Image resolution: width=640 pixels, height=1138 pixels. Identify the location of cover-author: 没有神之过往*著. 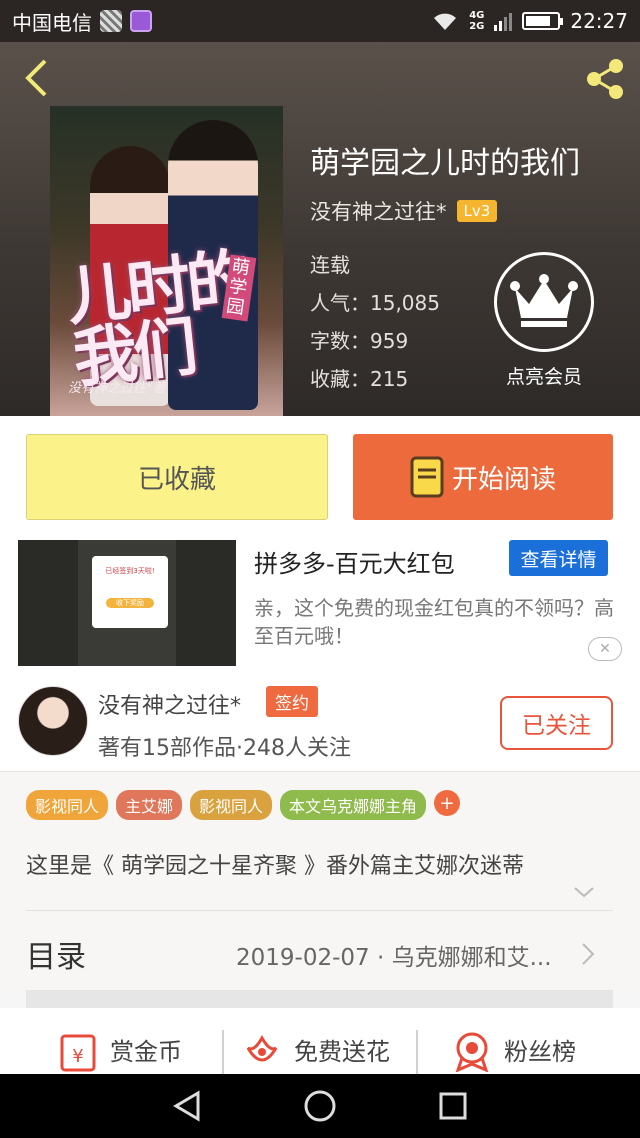
(117, 388).